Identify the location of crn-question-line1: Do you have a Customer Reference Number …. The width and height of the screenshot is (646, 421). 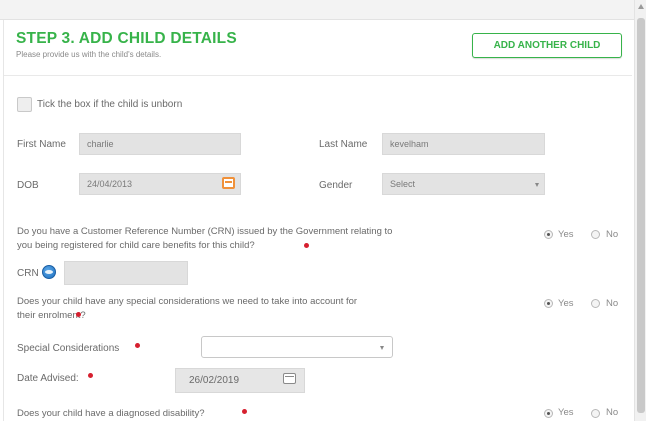
(205, 231).